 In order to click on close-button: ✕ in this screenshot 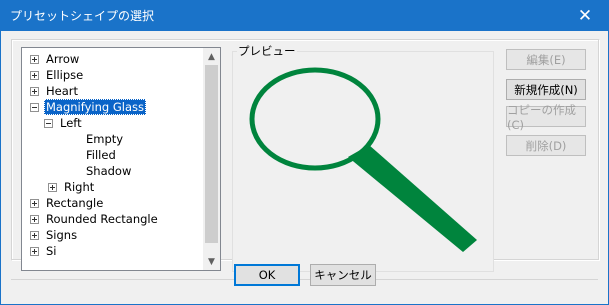, I will do `click(585, 16)`.